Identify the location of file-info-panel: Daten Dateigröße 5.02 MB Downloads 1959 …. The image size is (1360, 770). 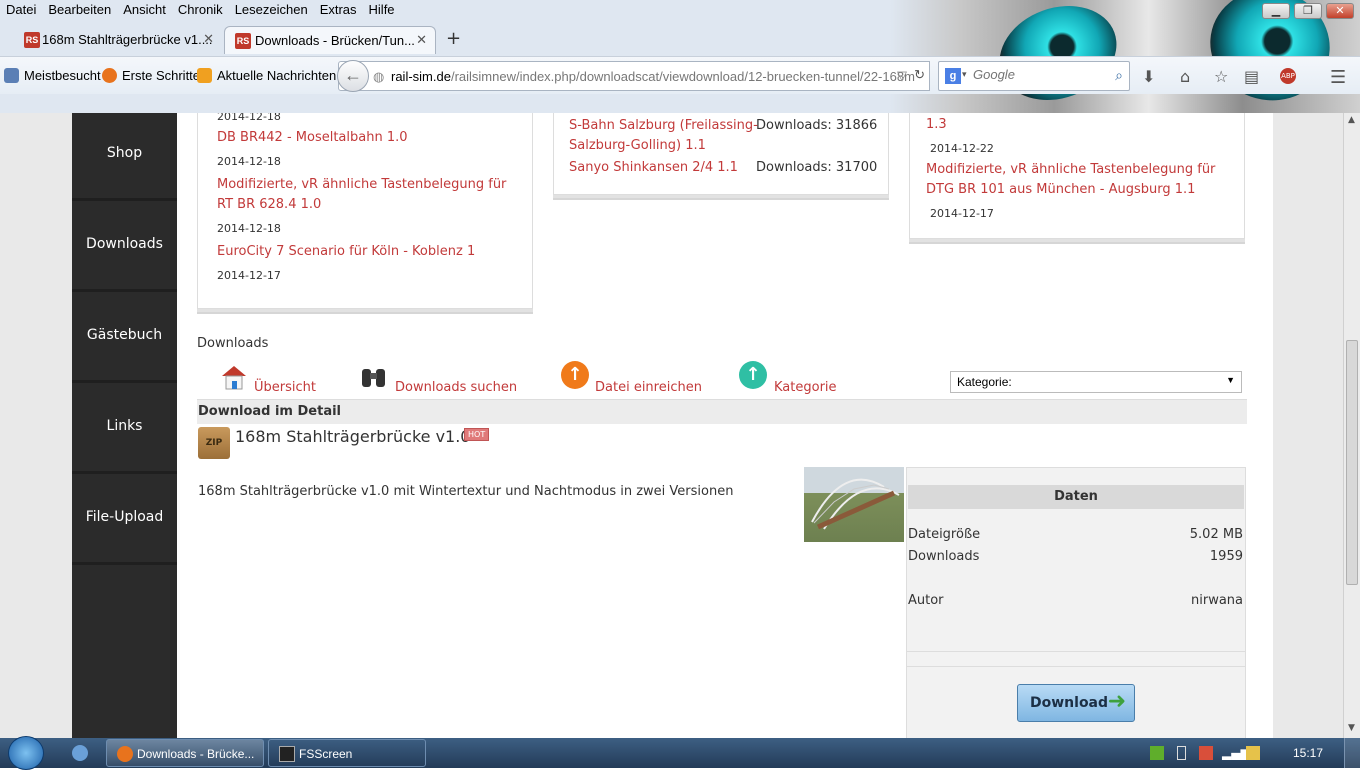
(1076, 602).